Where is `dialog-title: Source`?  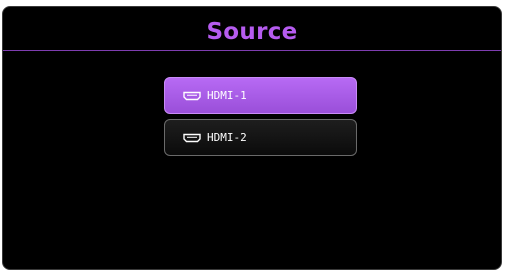
dialog-title: Source is located at coordinates (252, 32).